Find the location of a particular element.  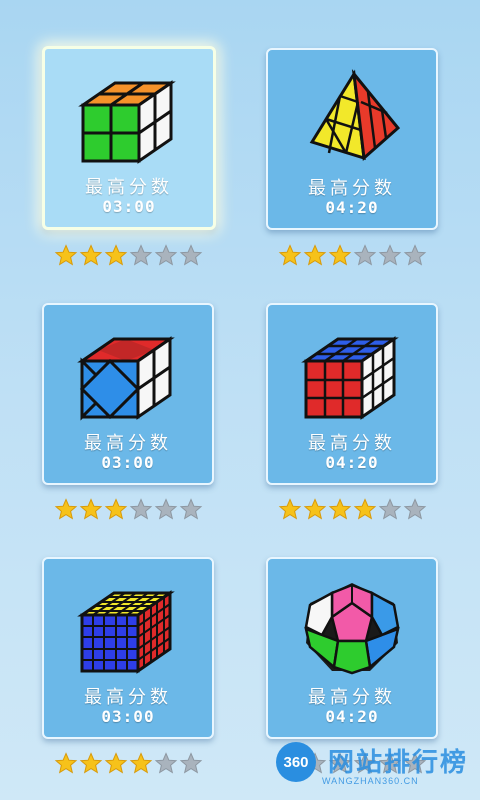

cube-3x3-icon is located at coordinates (350, 378).